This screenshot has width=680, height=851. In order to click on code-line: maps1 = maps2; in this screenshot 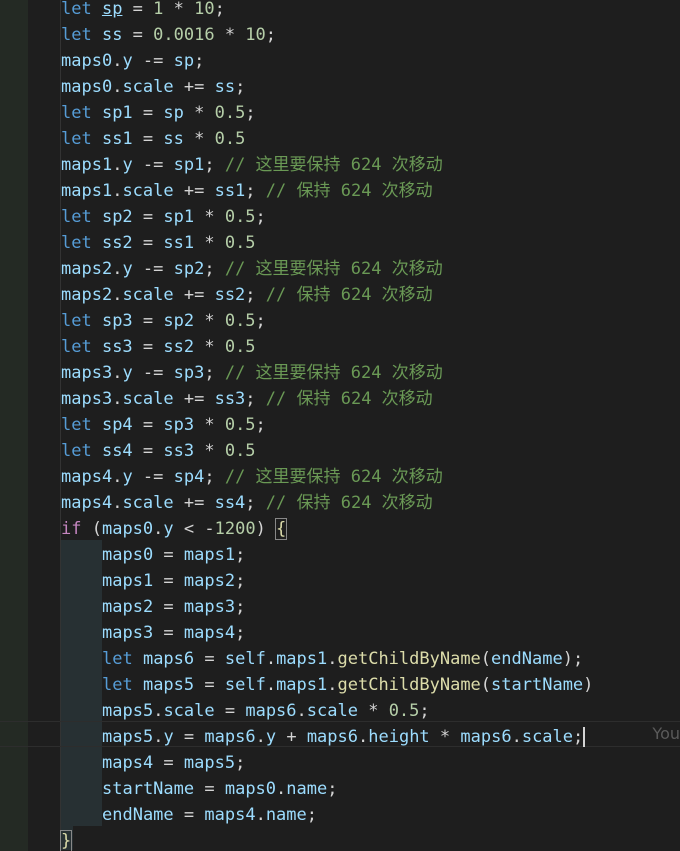, I will do `click(153, 581)`.